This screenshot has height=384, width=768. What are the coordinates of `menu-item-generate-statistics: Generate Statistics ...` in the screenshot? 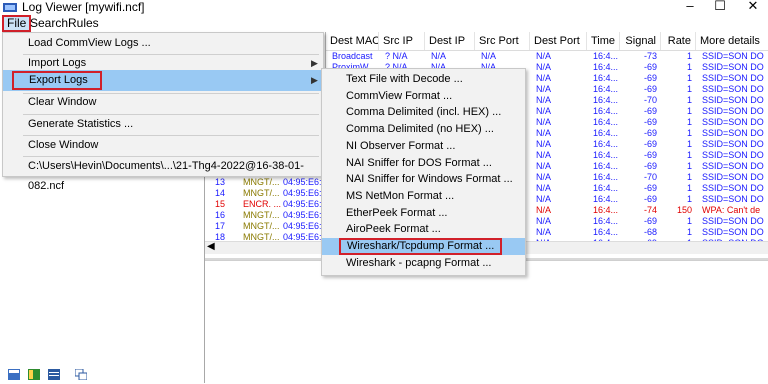 It's located at (163, 124).